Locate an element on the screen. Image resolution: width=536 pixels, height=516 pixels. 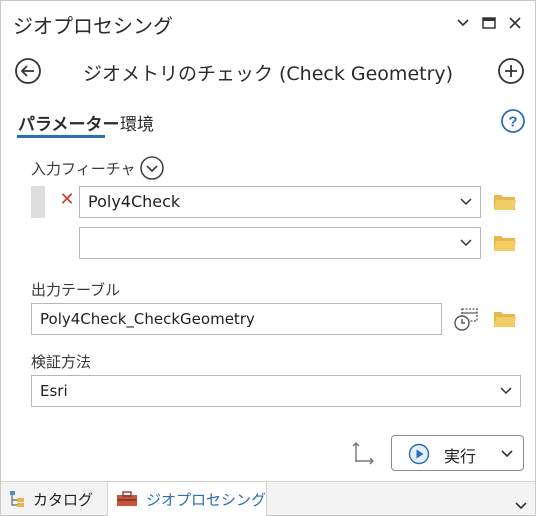
output-table-field: Poly4Check_CheckGeometry is located at coordinates (236, 319).